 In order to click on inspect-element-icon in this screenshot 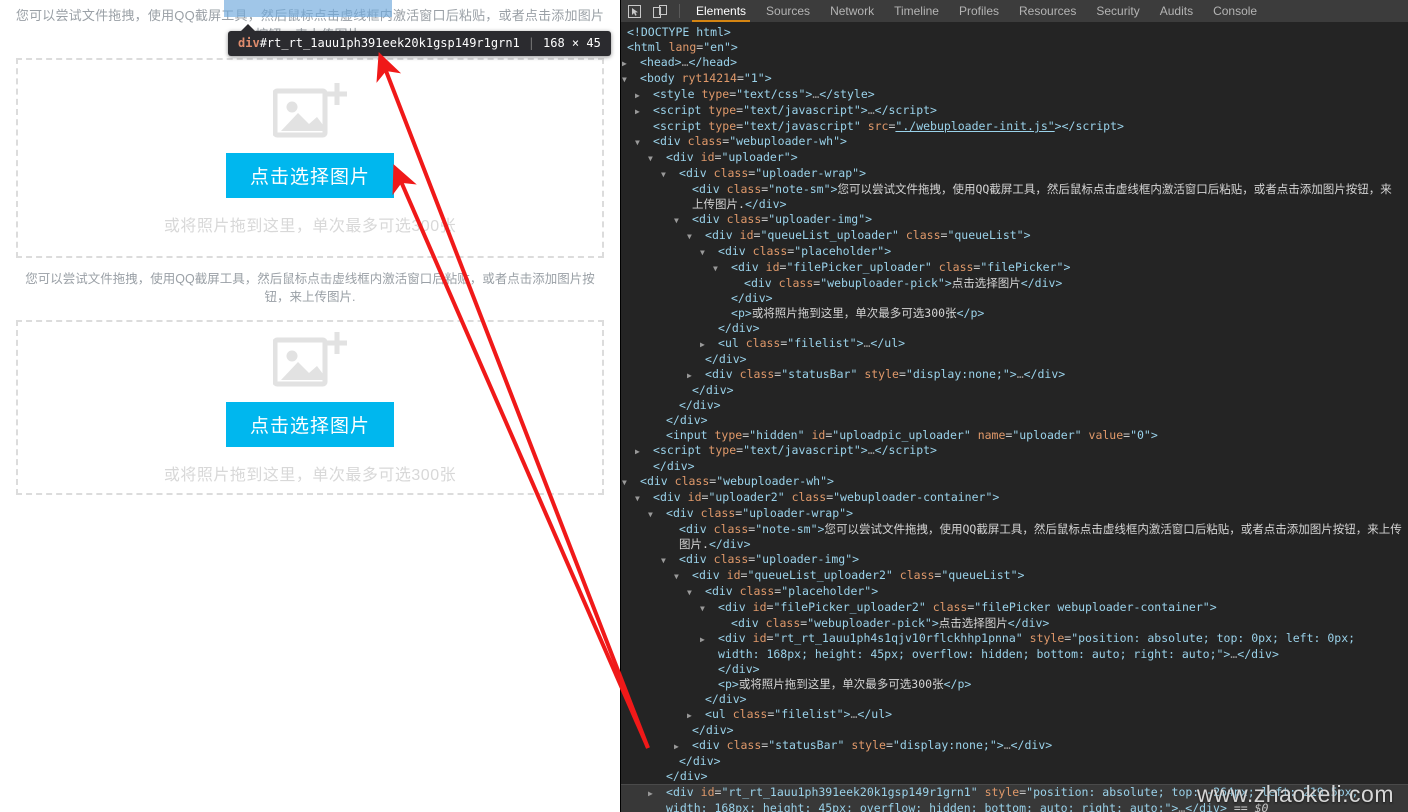, I will do `click(634, 11)`.